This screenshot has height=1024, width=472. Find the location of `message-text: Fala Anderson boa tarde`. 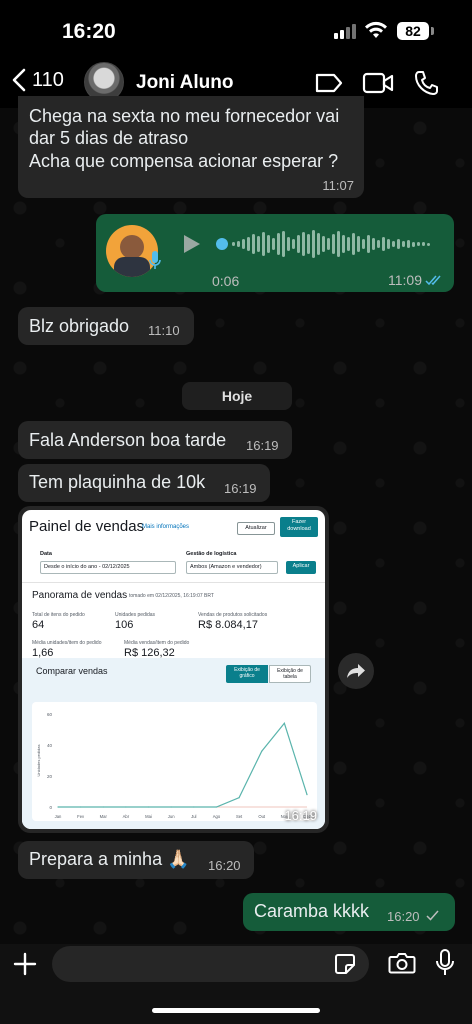

message-text: Fala Anderson boa tarde is located at coordinates (128, 440).